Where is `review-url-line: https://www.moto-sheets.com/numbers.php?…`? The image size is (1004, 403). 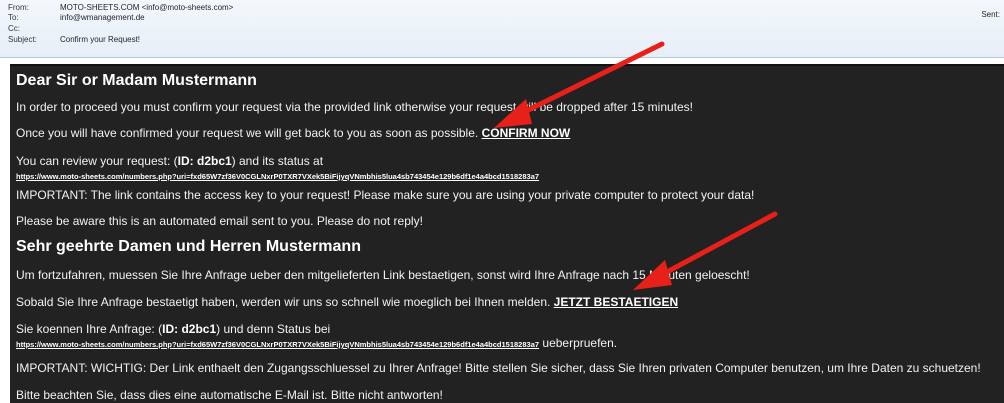 review-url-line: https://www.moto-sheets.com/numbers.php?… is located at coordinates (277, 175).